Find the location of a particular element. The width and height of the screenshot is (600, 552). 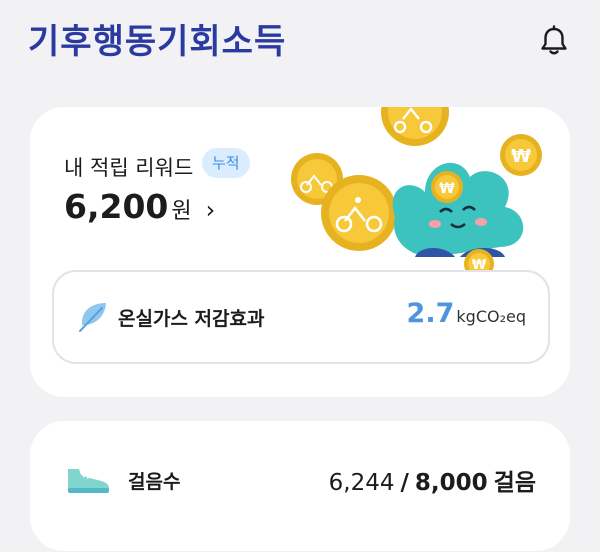

shoe-icon is located at coordinates (88, 481).